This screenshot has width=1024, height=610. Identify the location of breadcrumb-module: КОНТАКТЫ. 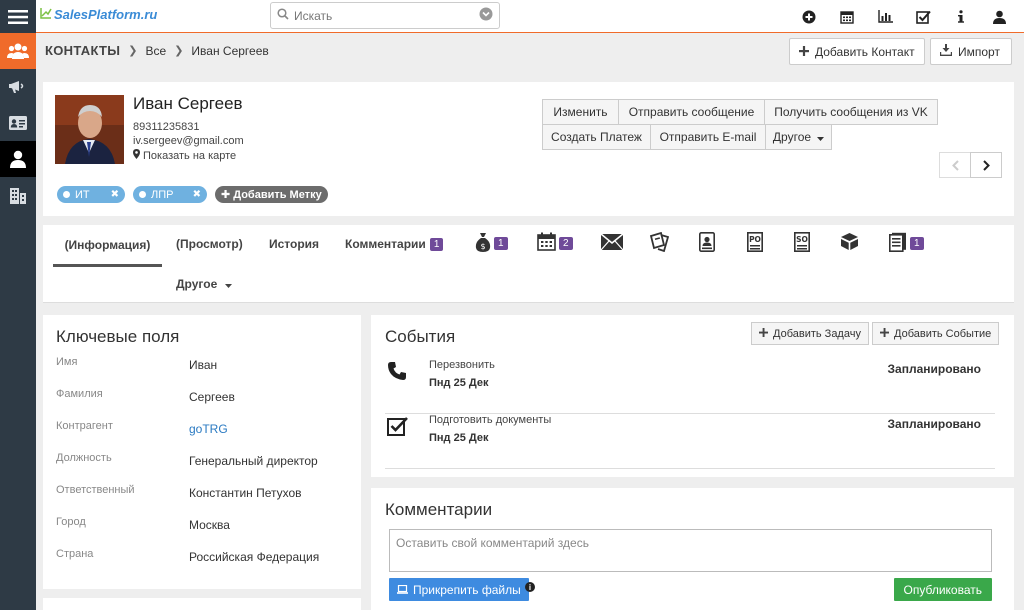
(82, 50).